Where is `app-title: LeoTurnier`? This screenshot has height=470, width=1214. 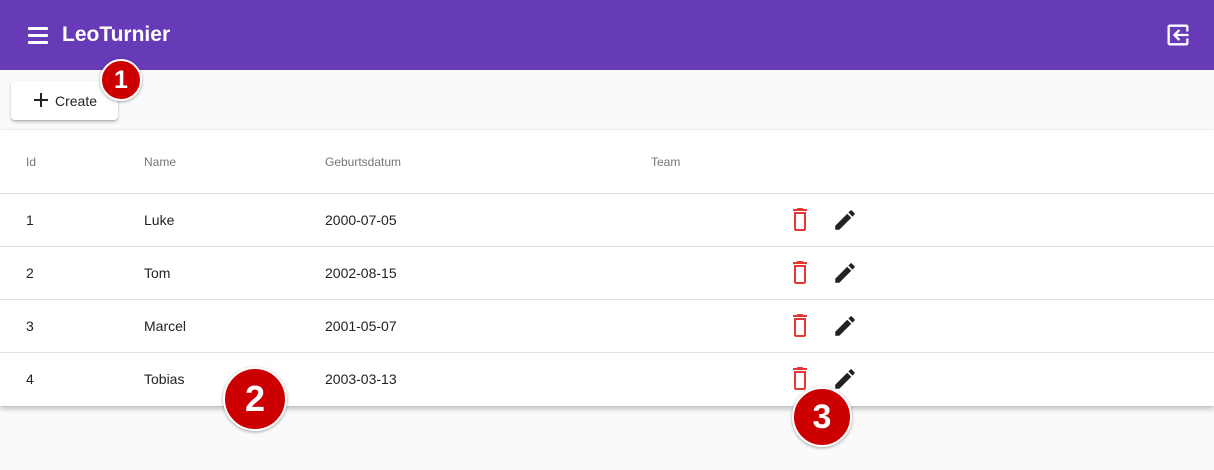
app-title: LeoTurnier is located at coordinates (116, 34).